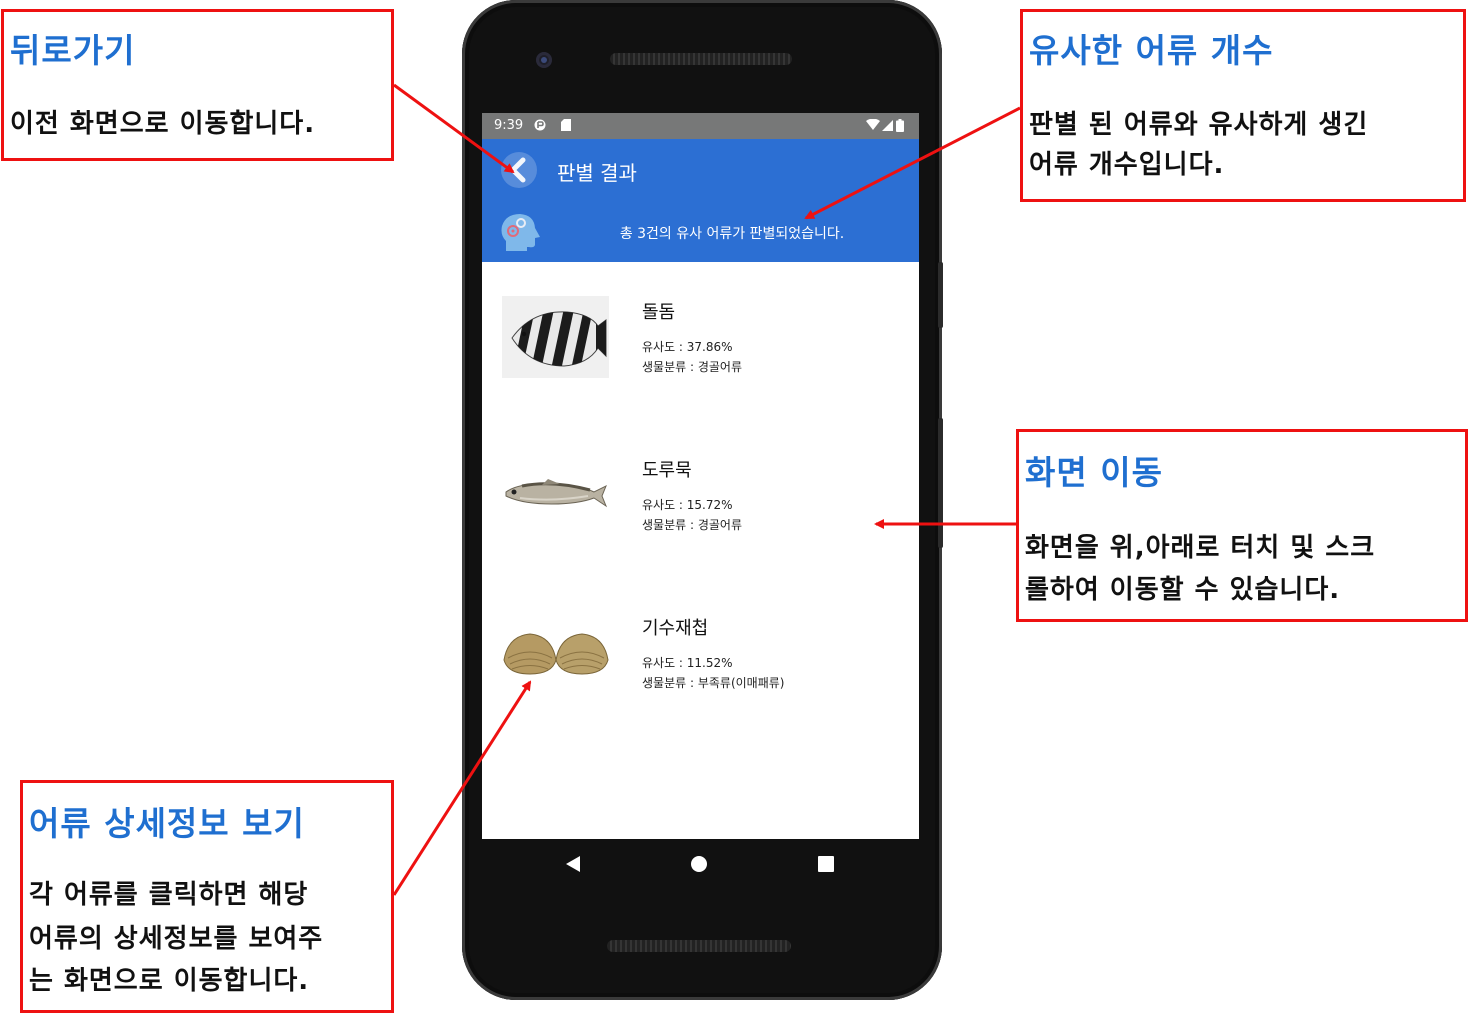  Describe the element at coordinates (454, 128) in the screenshot. I see `arrow-to-back-button` at that location.